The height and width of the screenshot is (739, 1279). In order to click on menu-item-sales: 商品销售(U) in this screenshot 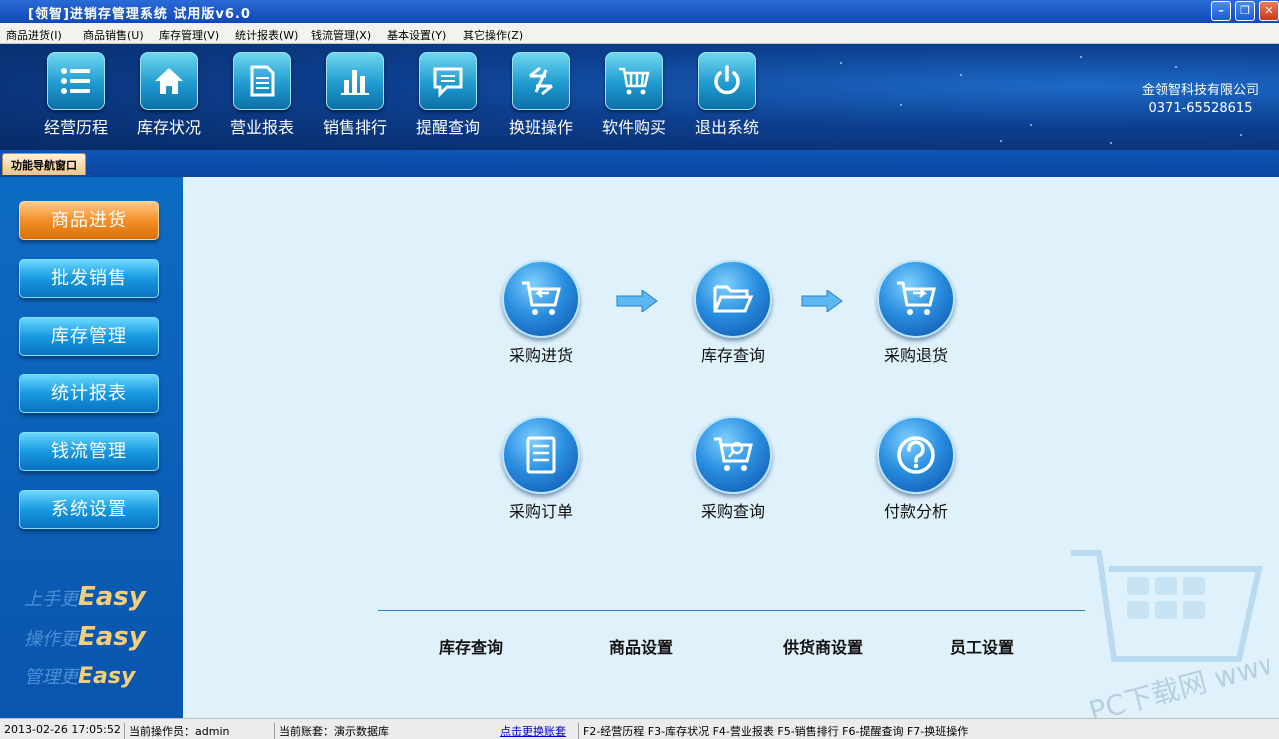, I will do `click(113, 35)`.